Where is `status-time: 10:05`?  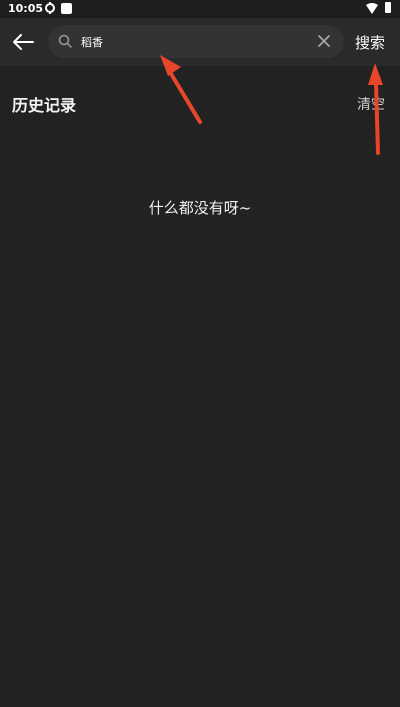 status-time: 10:05 is located at coordinates (26, 8).